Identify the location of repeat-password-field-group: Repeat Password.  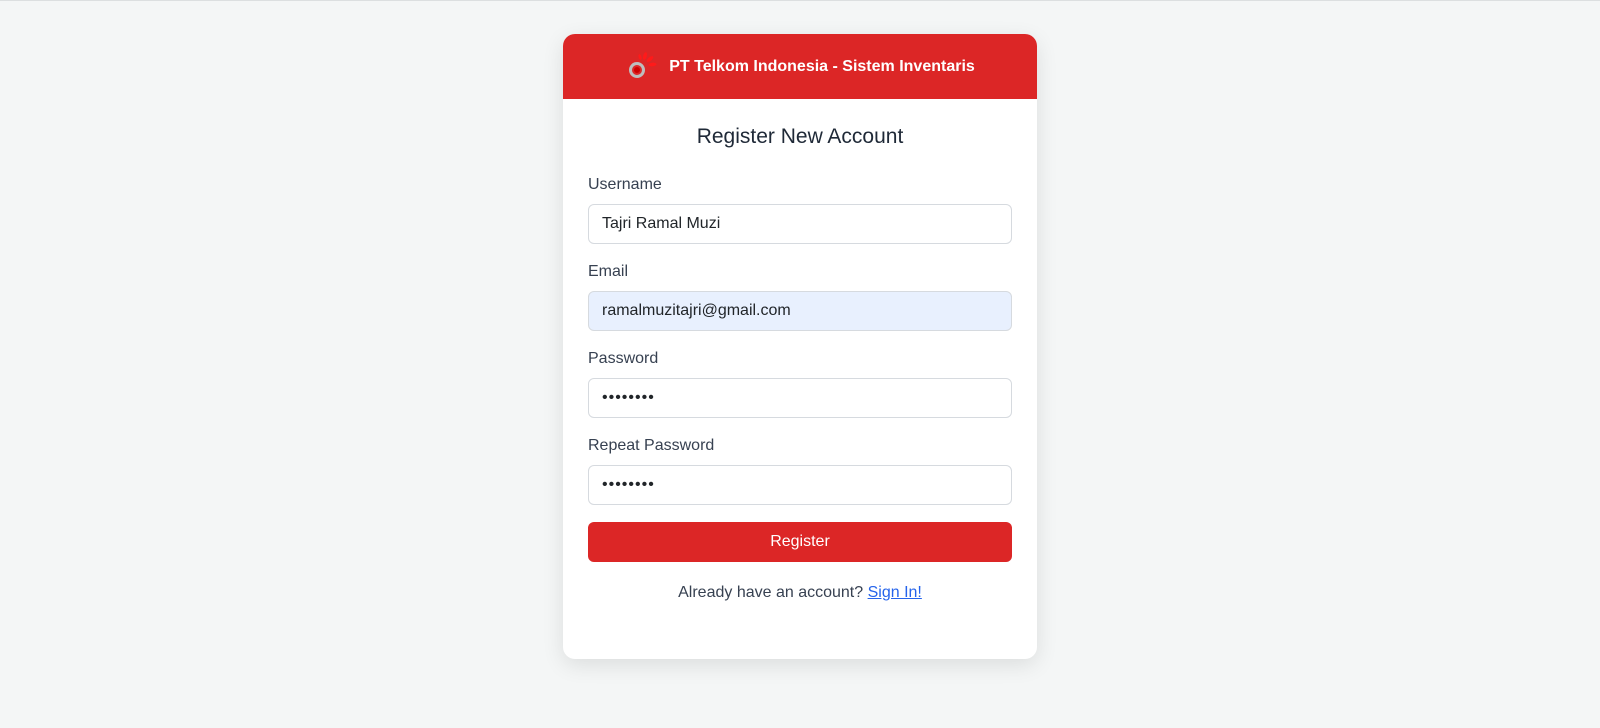
(800, 470).